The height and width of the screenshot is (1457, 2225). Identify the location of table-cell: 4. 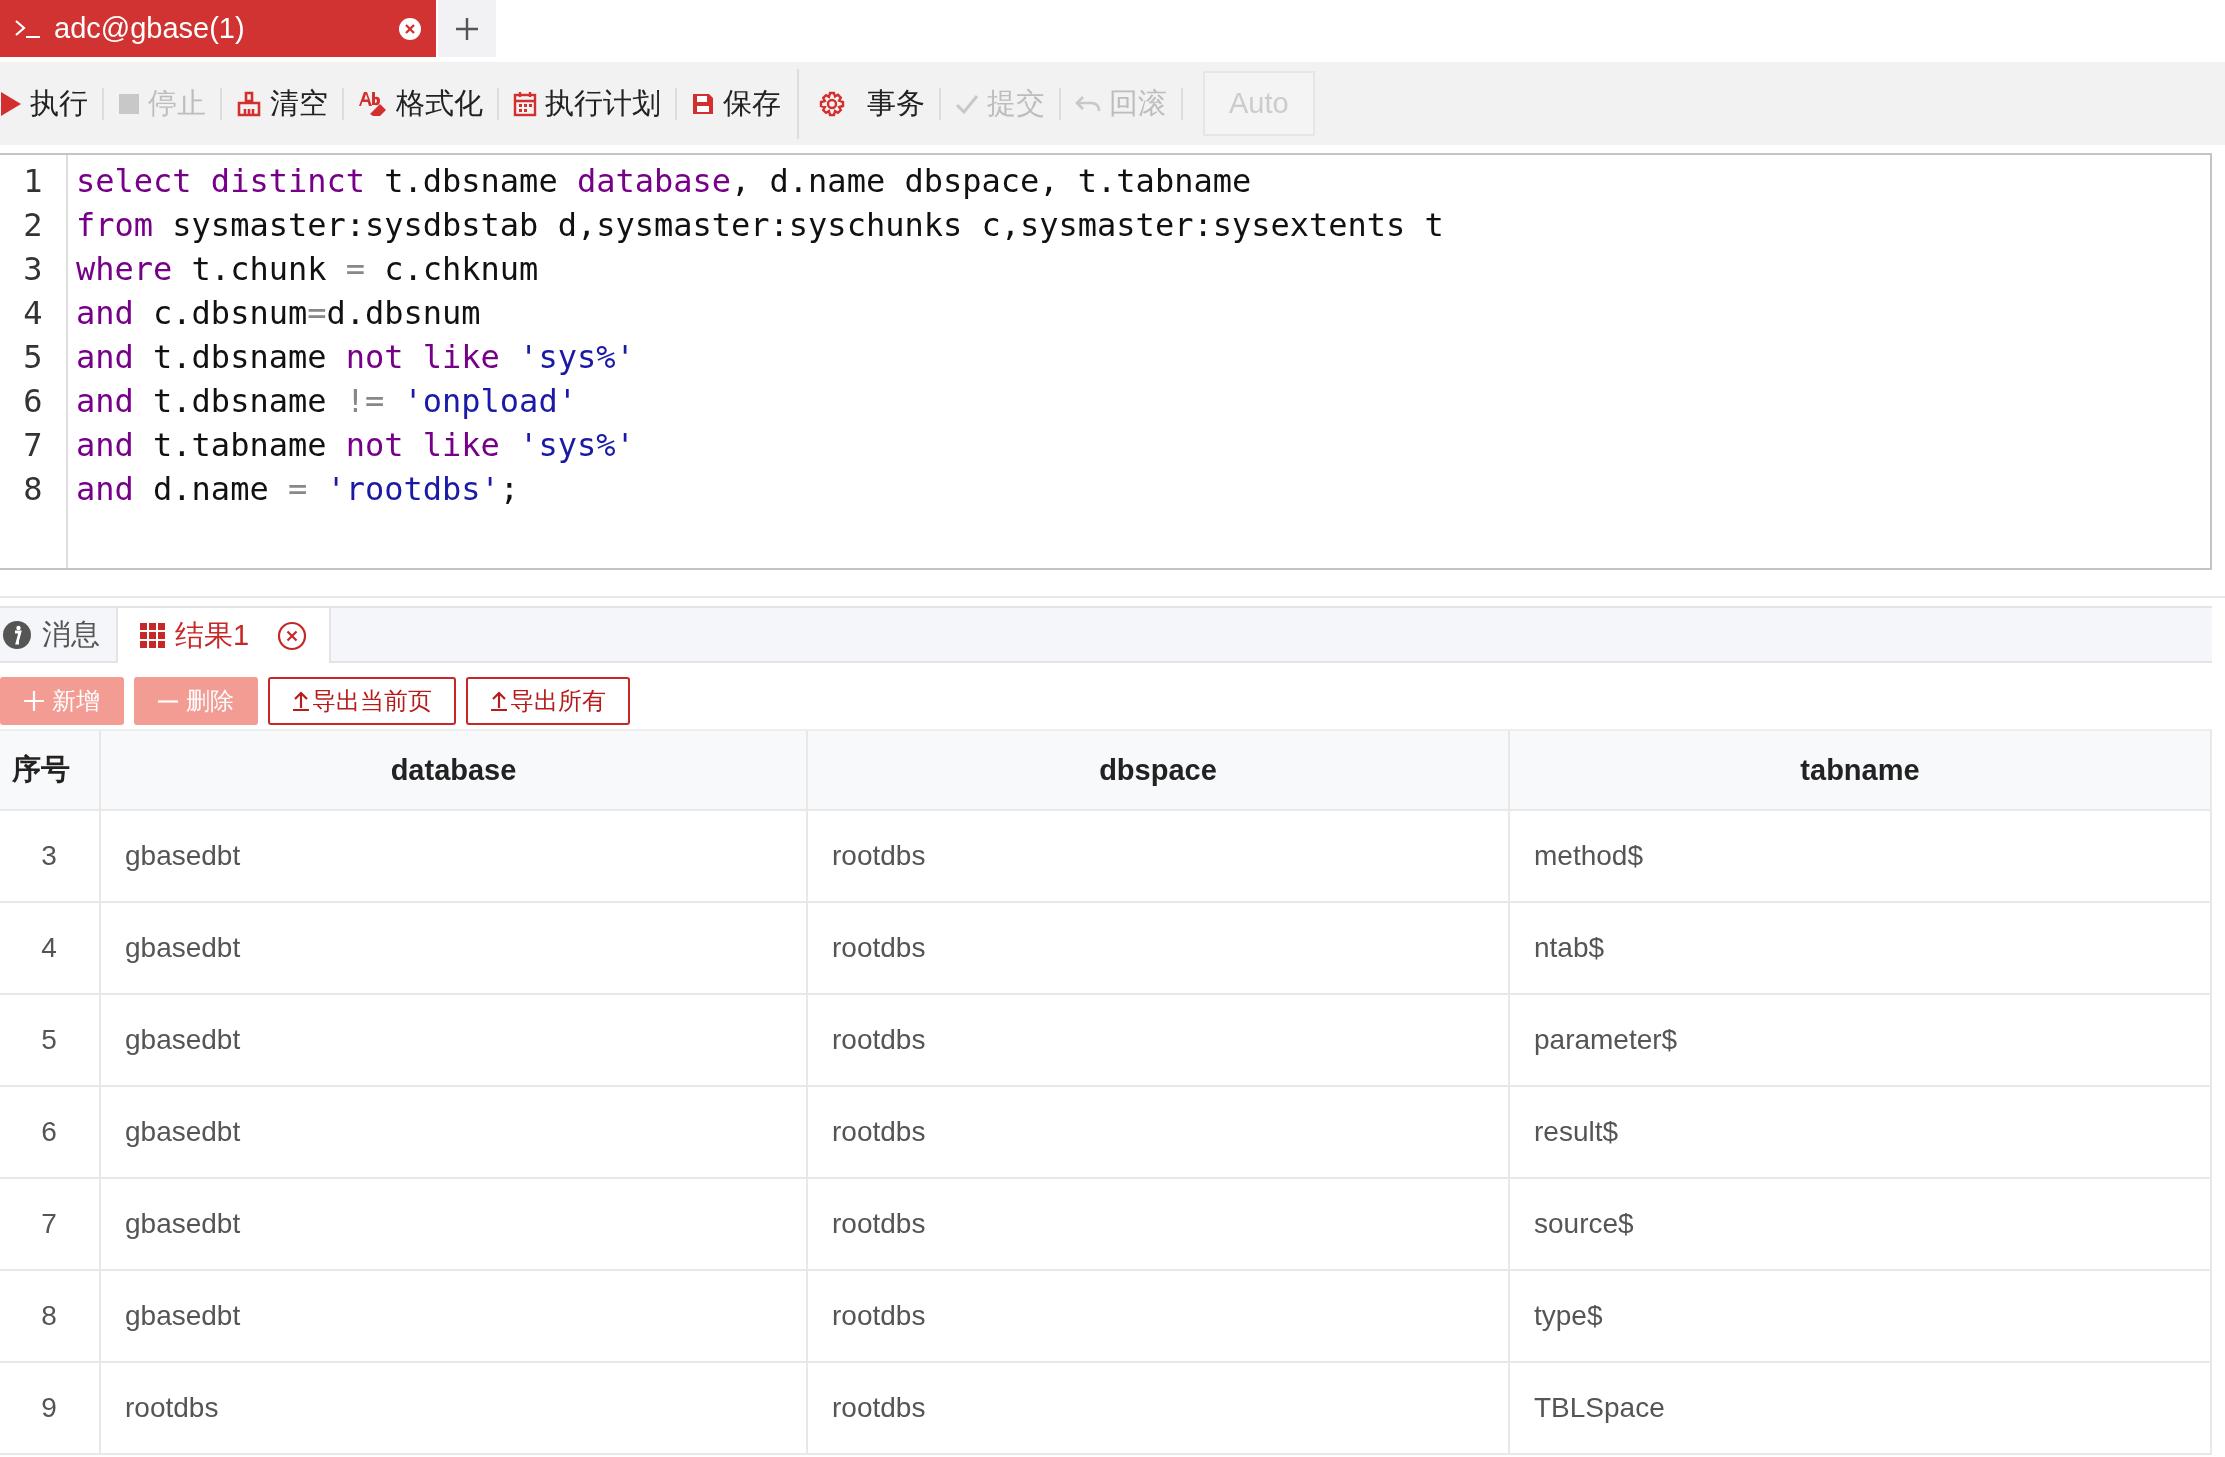
(50, 948).